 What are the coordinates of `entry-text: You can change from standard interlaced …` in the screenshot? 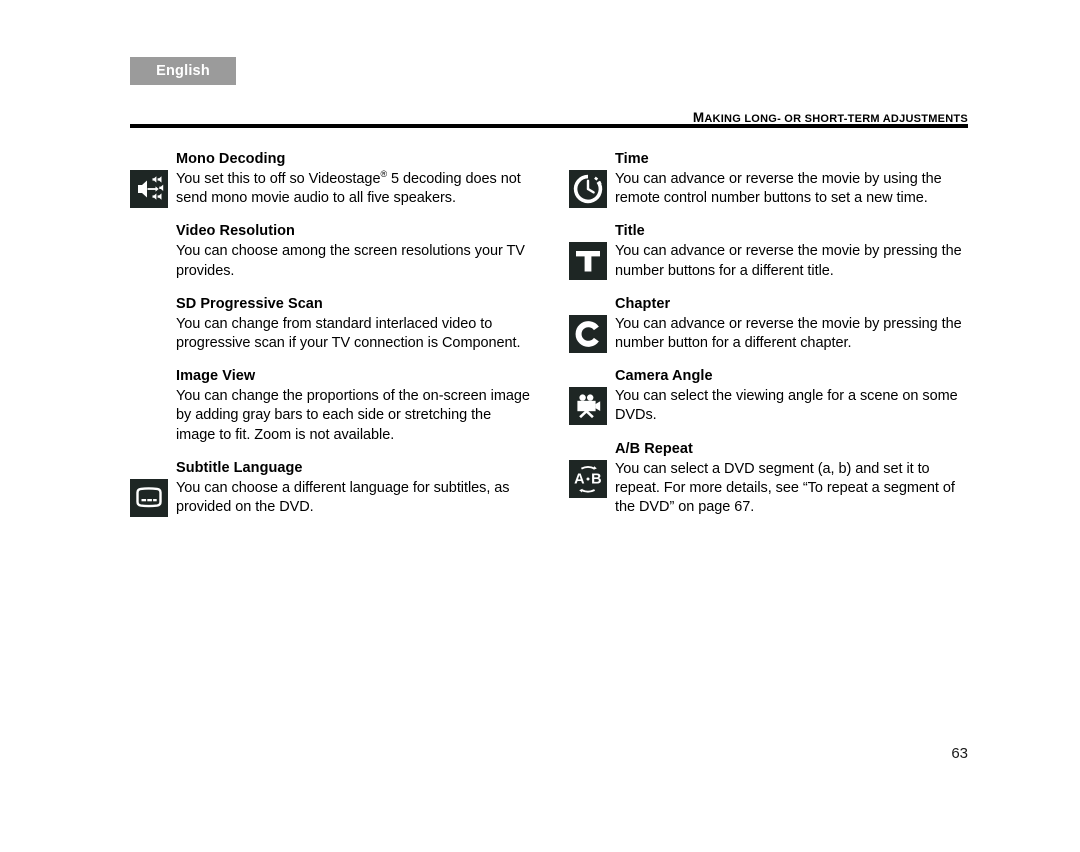 It's located at (348, 333).